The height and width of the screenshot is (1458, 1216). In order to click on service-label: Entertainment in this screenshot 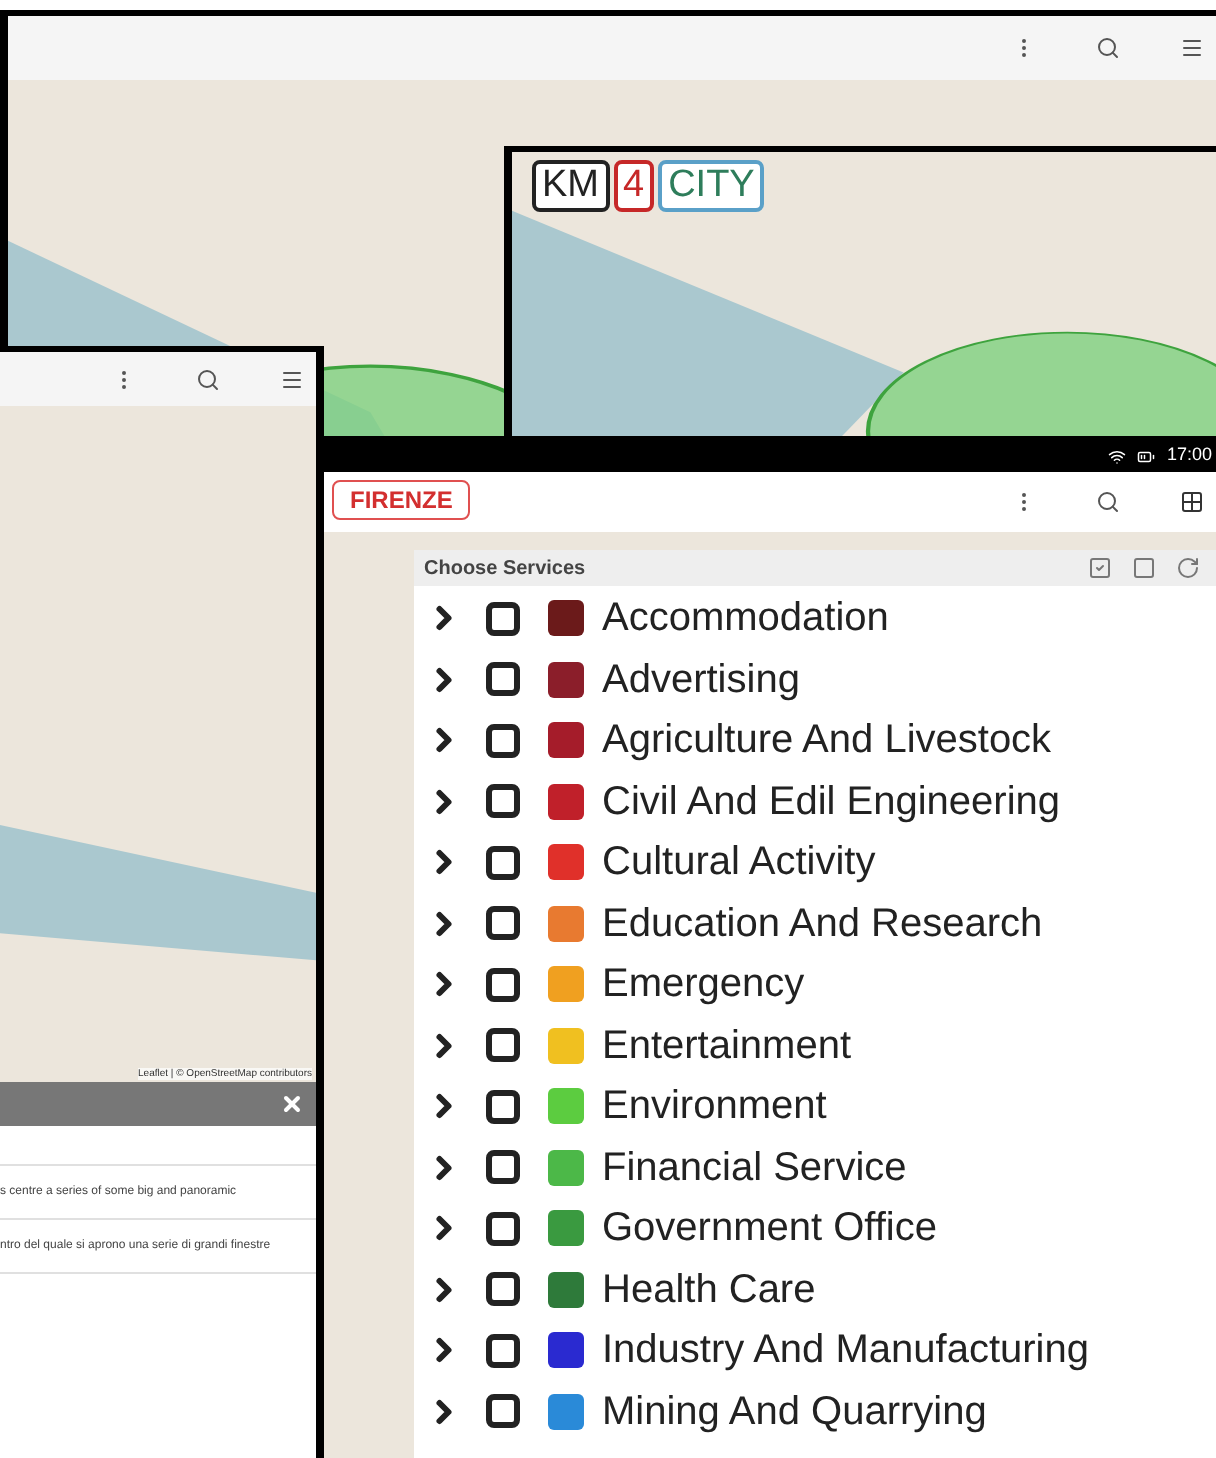, I will do `click(727, 1045)`.